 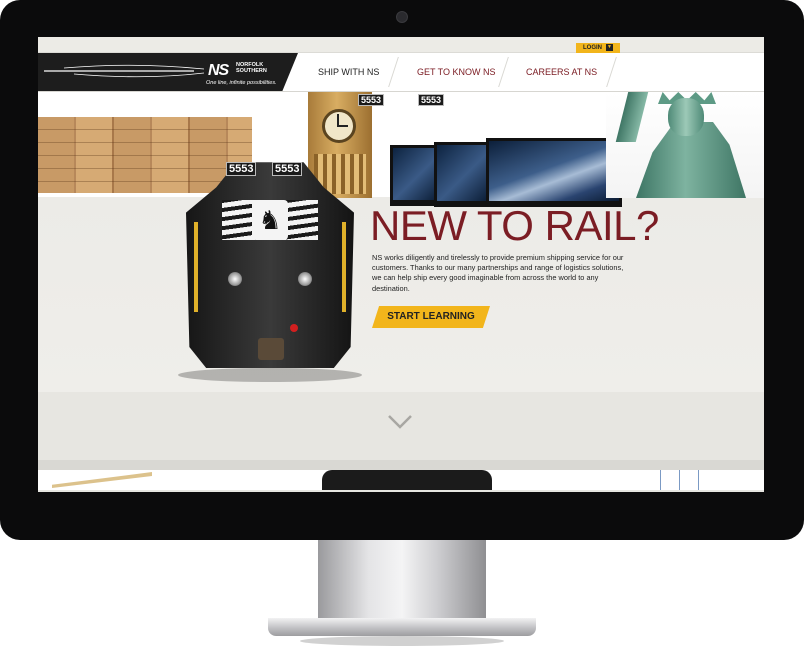 I want to click on locomotive-body, so click(x=270, y=265).